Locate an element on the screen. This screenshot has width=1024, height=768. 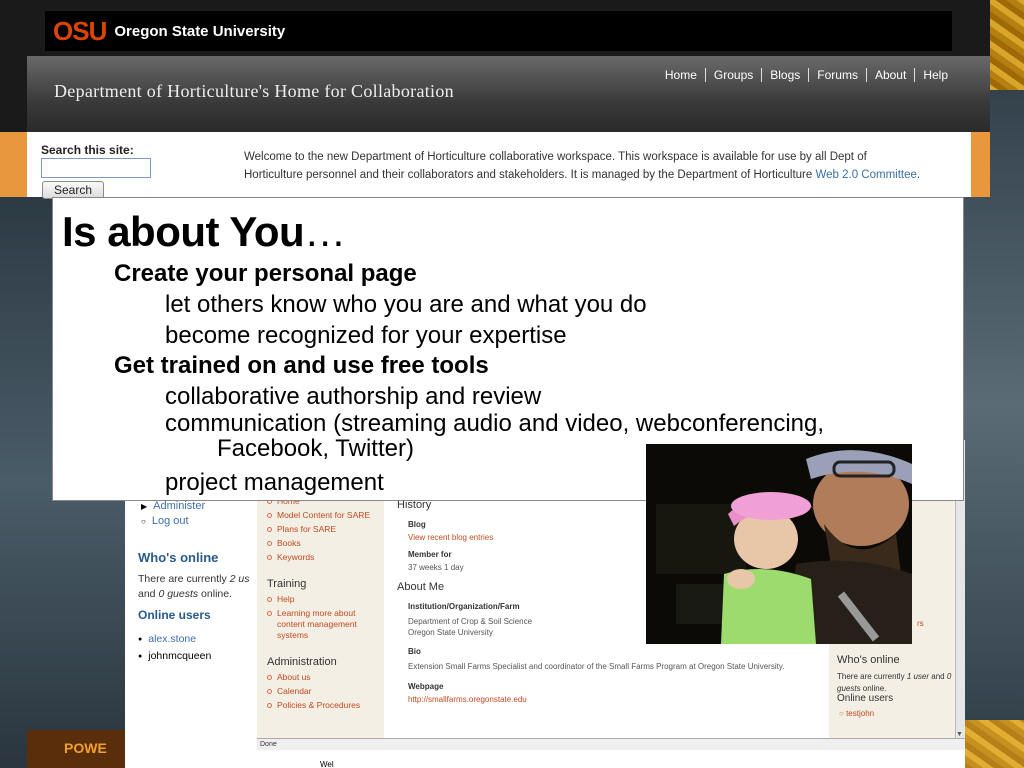
nav-item: Help is located at coordinates (323, 599).